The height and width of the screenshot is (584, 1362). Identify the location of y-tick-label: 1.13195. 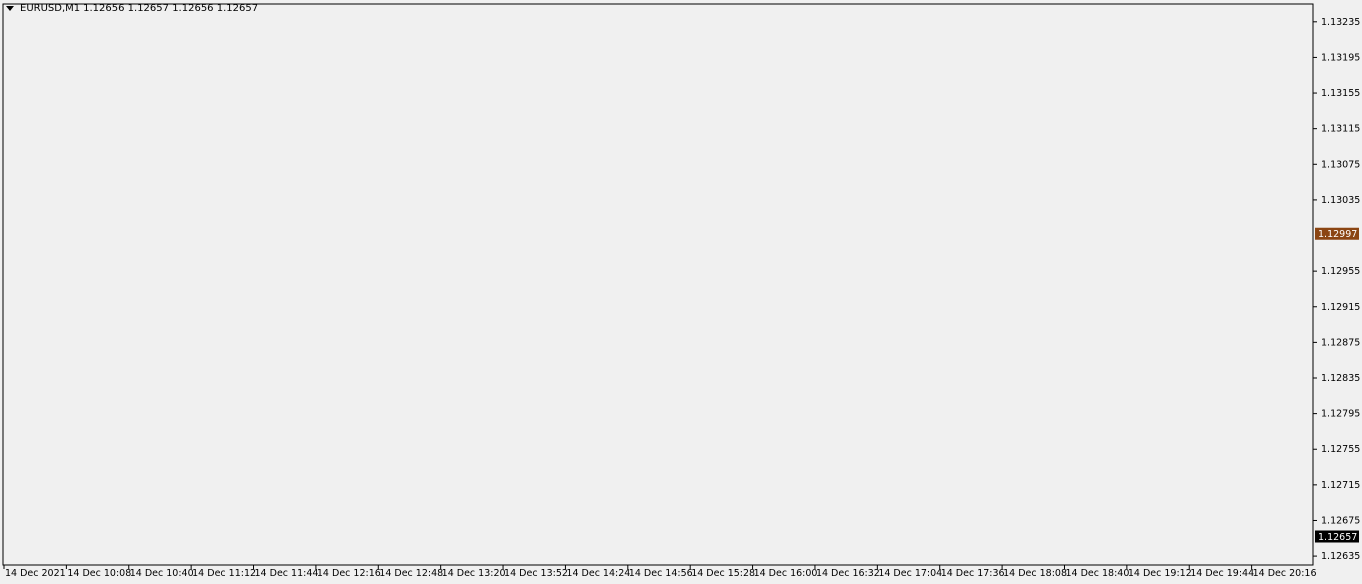
(1340, 57).